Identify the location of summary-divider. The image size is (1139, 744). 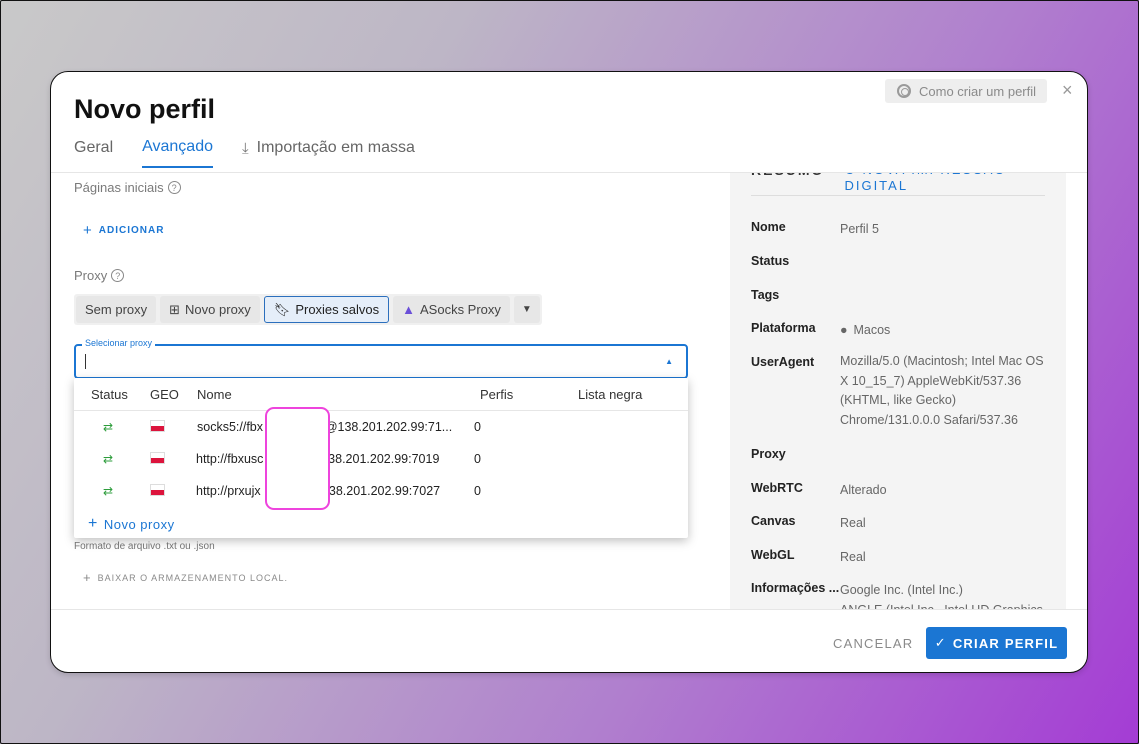
(898, 195).